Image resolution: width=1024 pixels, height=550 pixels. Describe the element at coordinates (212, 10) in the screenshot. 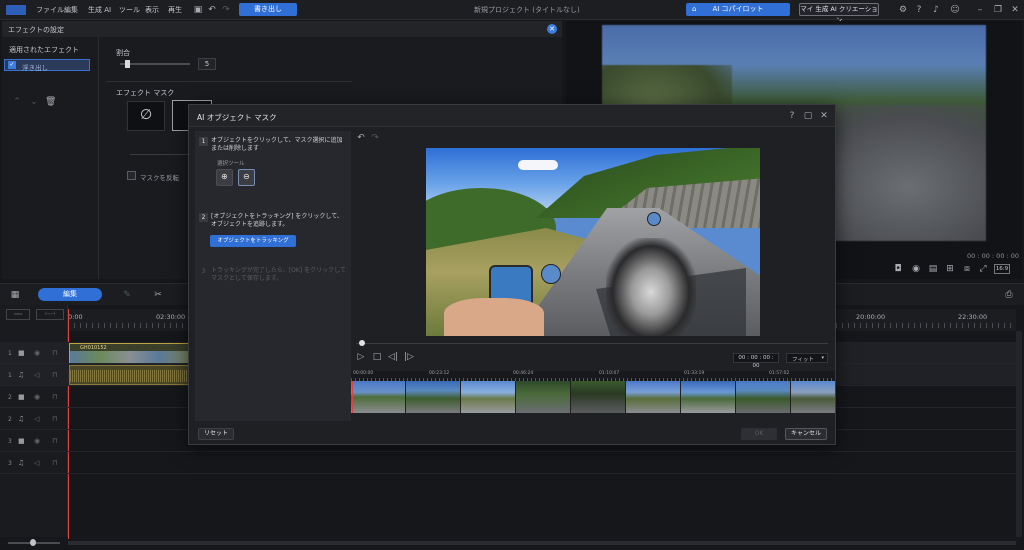

I see `undo-icon: ↶` at that location.